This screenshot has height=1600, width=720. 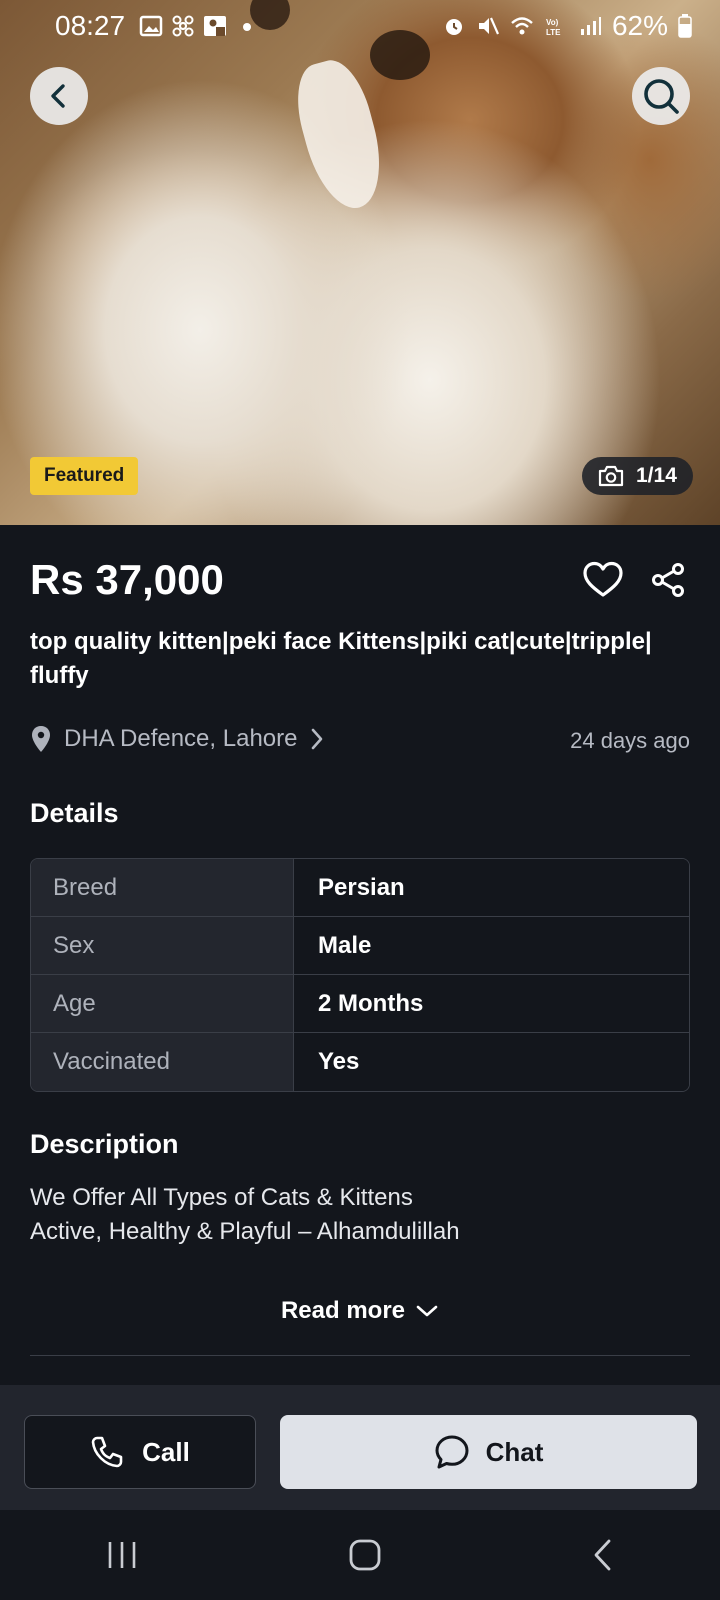 What do you see at coordinates (127, 579) in the screenshot?
I see `listing-price: Rs 37,000` at bounding box center [127, 579].